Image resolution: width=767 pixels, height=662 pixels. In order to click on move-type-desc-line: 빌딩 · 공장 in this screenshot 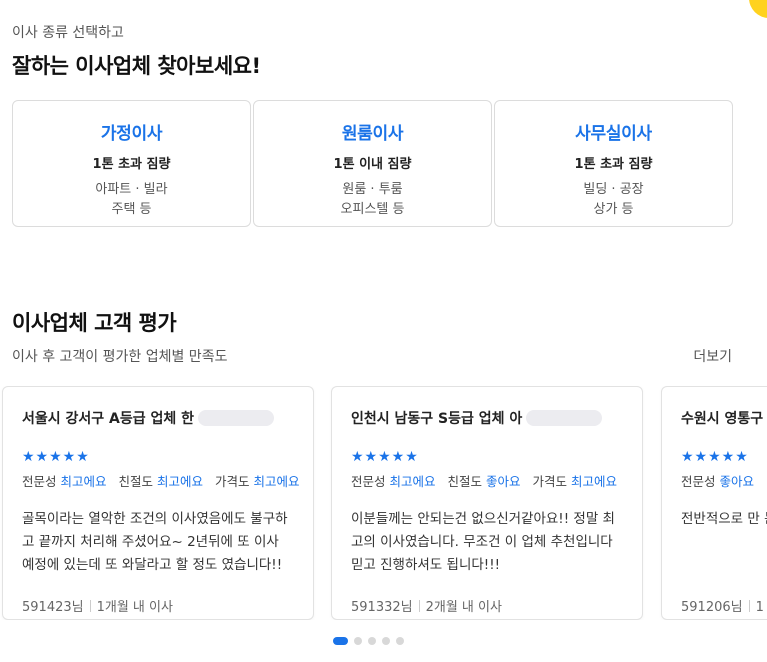, I will do `click(613, 189)`.